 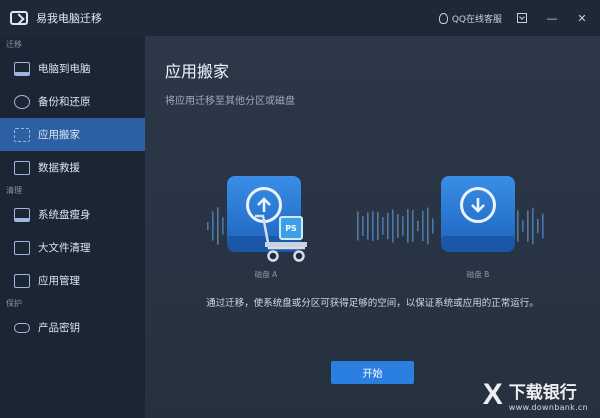 I want to click on watermark-name: 下载银行, so click(x=542, y=393).